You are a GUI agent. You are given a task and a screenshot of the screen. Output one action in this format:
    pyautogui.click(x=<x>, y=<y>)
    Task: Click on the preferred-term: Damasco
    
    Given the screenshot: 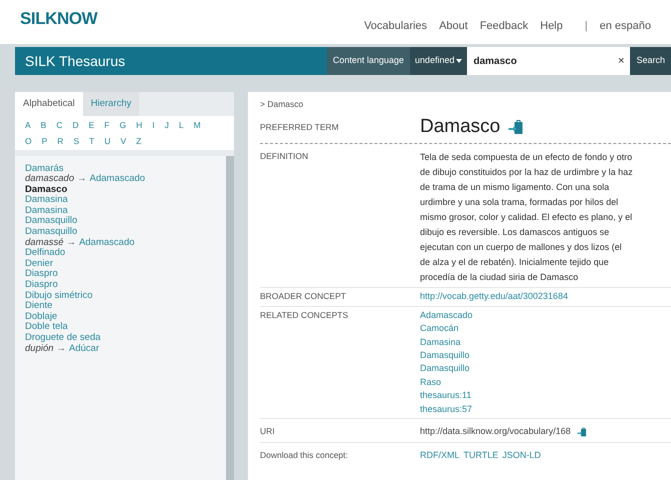 What is the action you would take?
    pyautogui.click(x=460, y=126)
    